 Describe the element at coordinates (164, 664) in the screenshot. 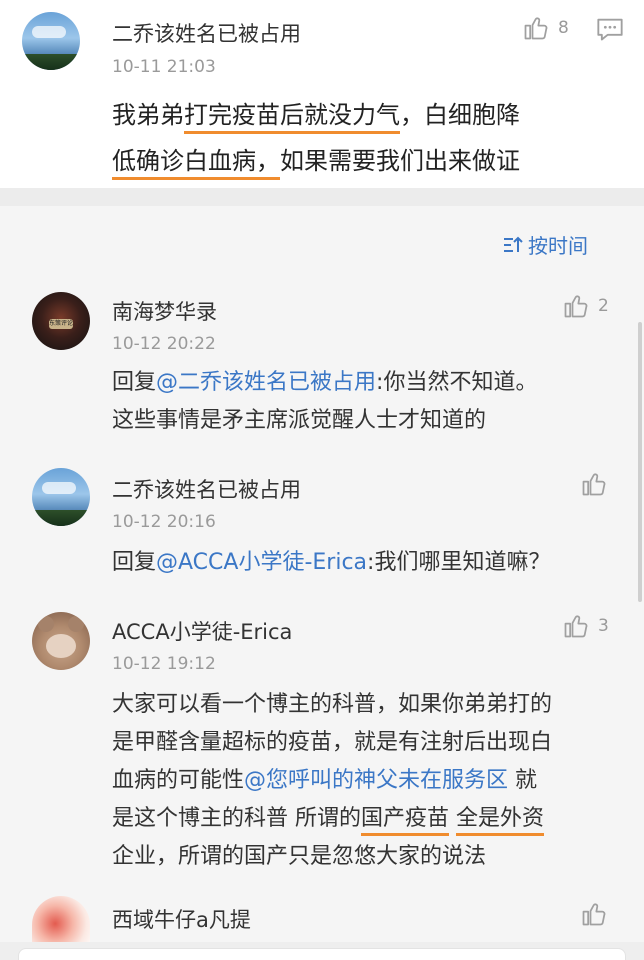

I see `reply-time: 10-12 19:12` at that location.